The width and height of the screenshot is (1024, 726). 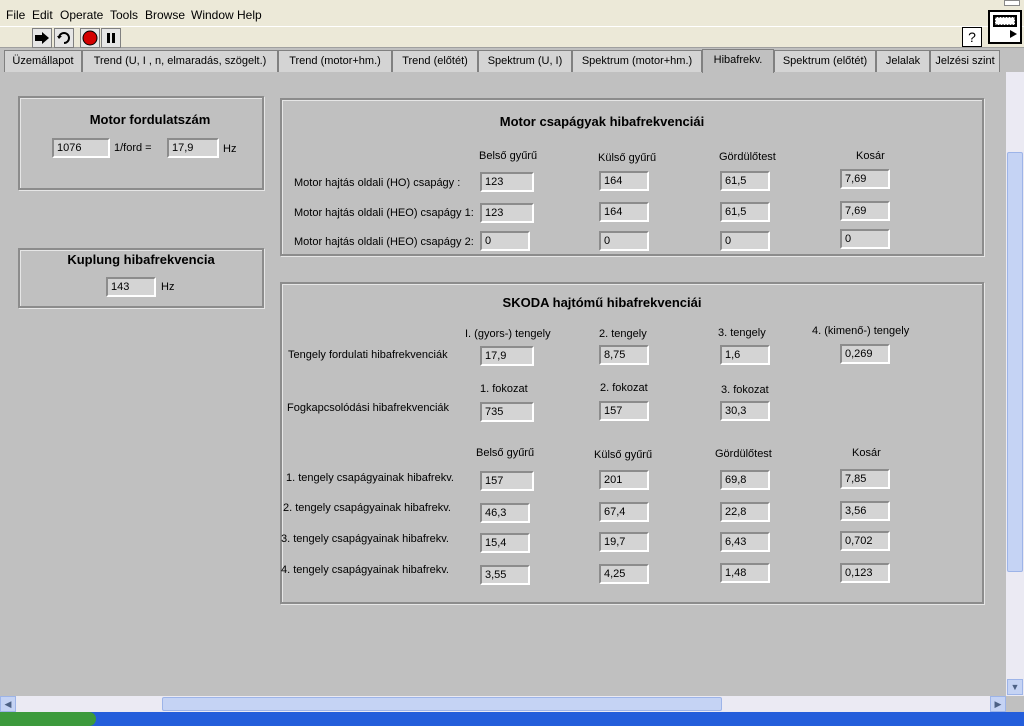 I want to click on shaft-value-field: 8,75, so click(x=624, y=355).